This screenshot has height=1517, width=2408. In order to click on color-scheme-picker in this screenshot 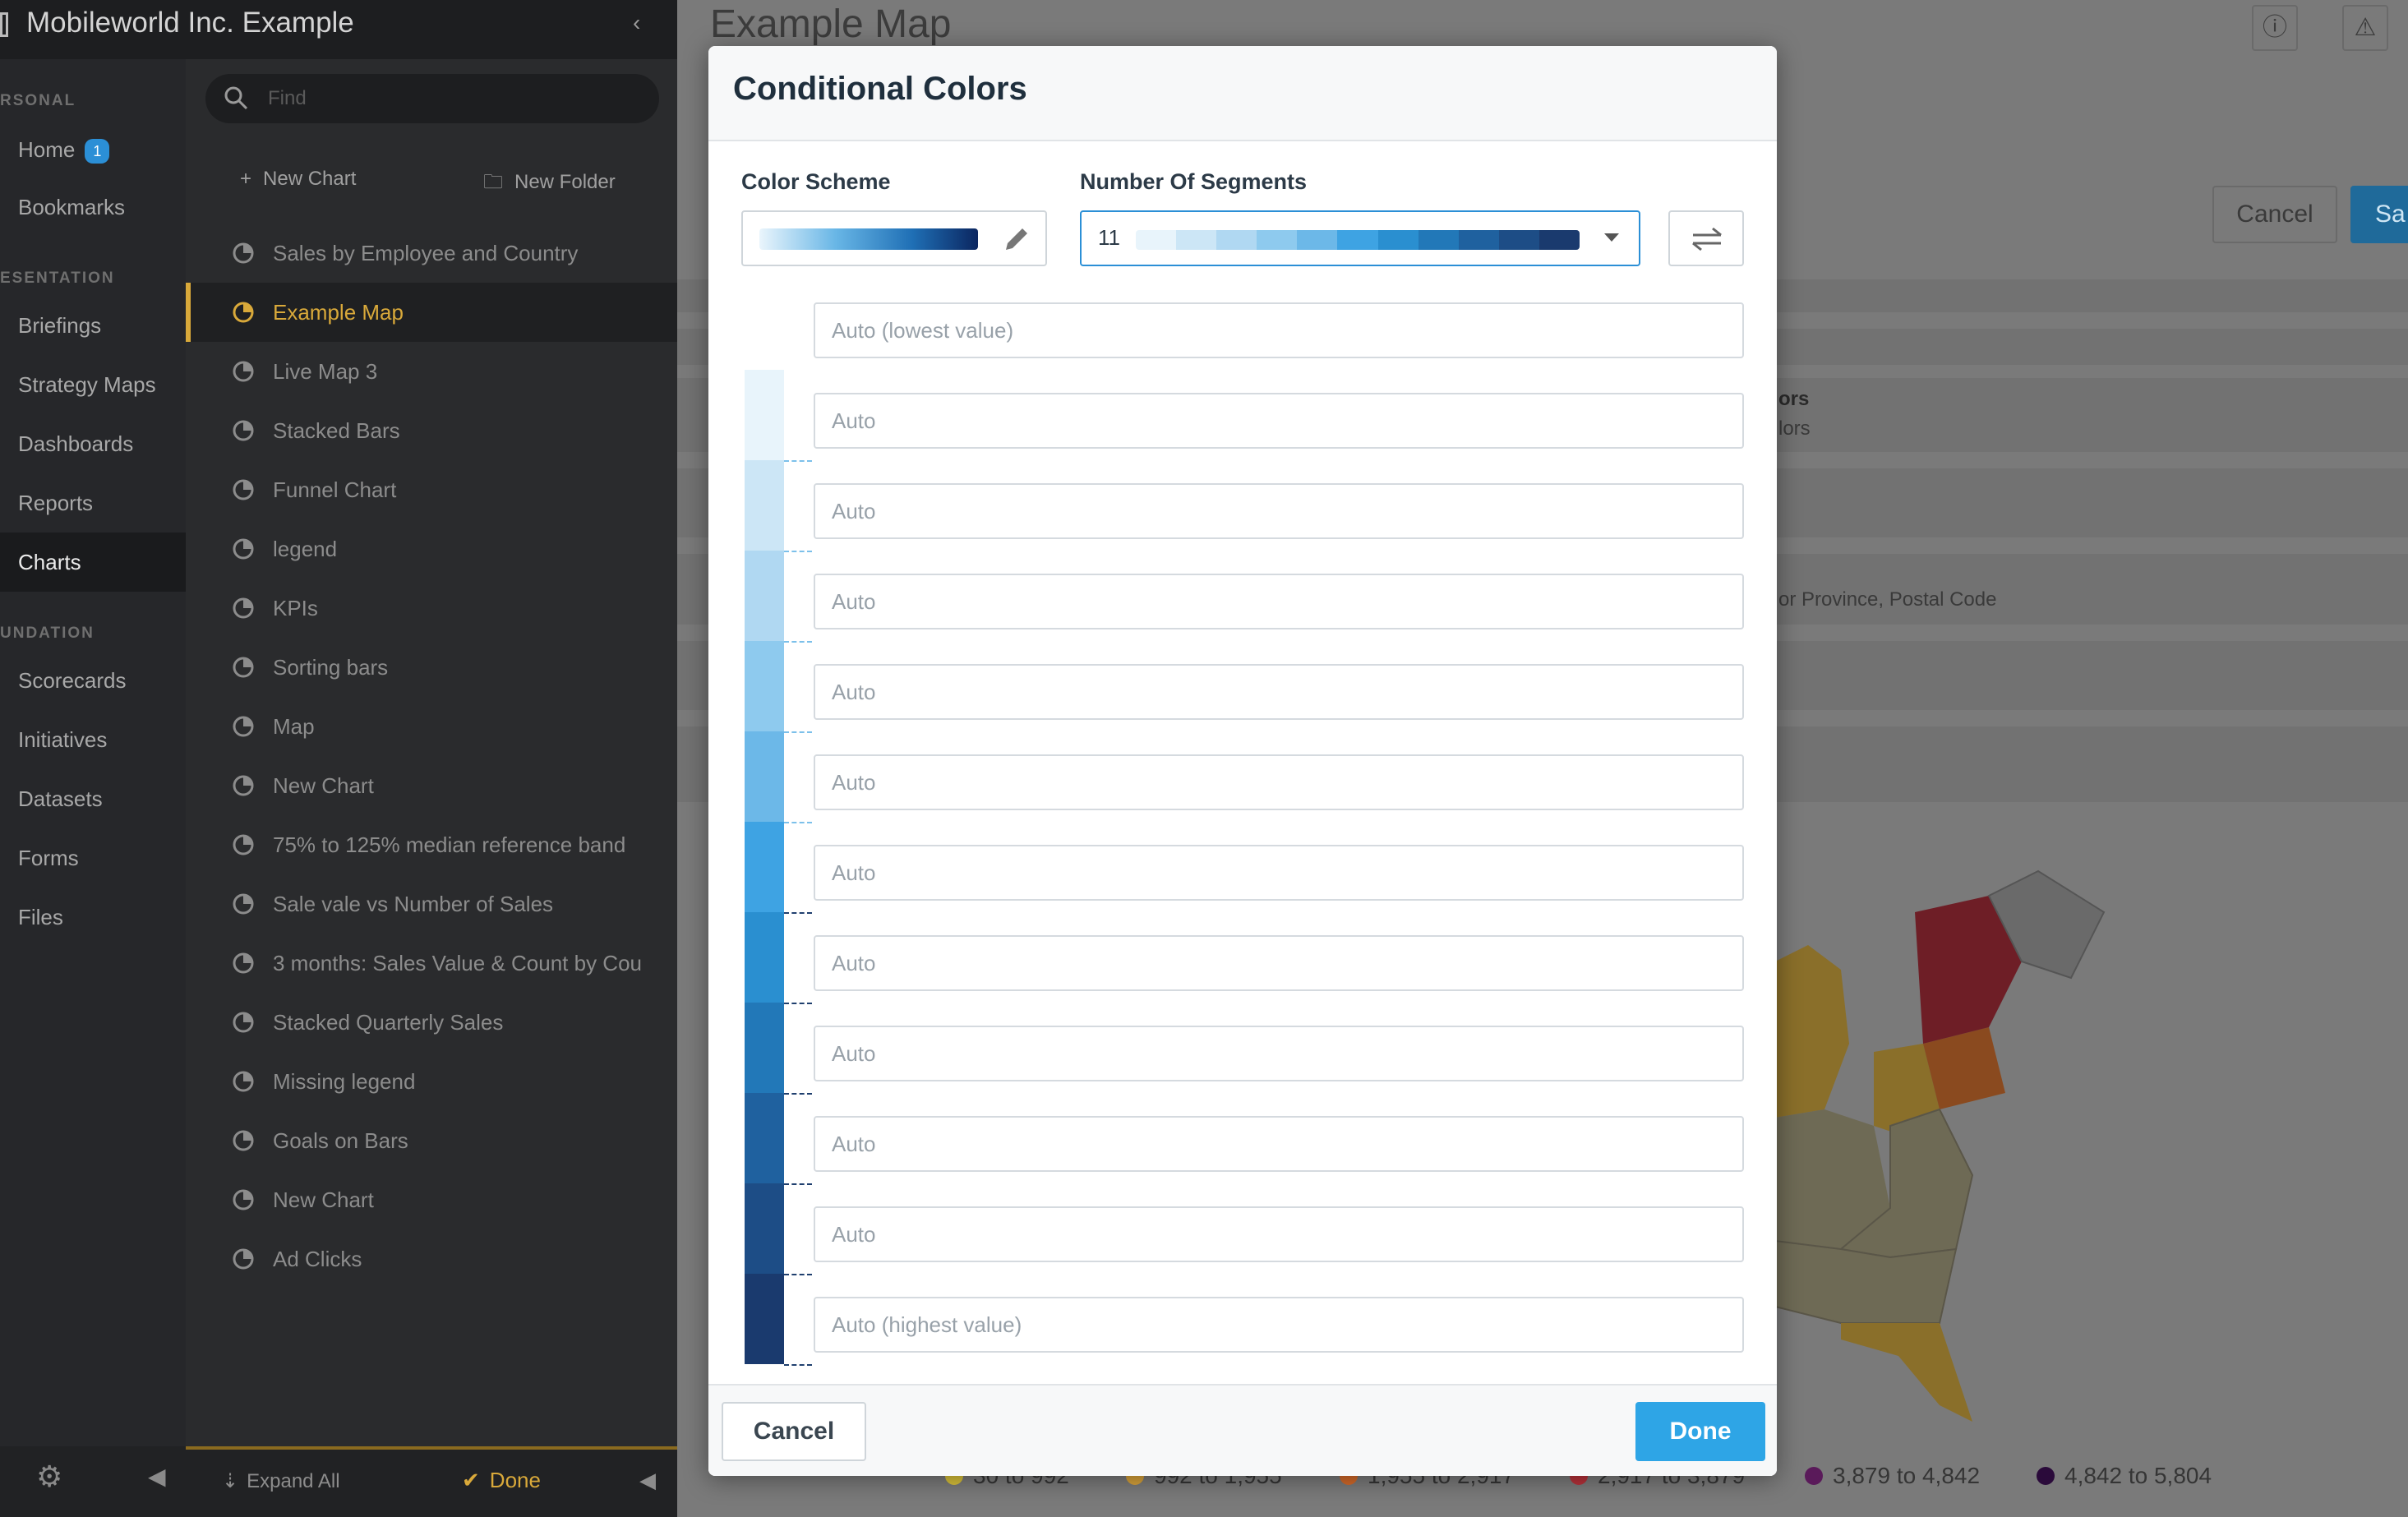, I will do `click(894, 238)`.